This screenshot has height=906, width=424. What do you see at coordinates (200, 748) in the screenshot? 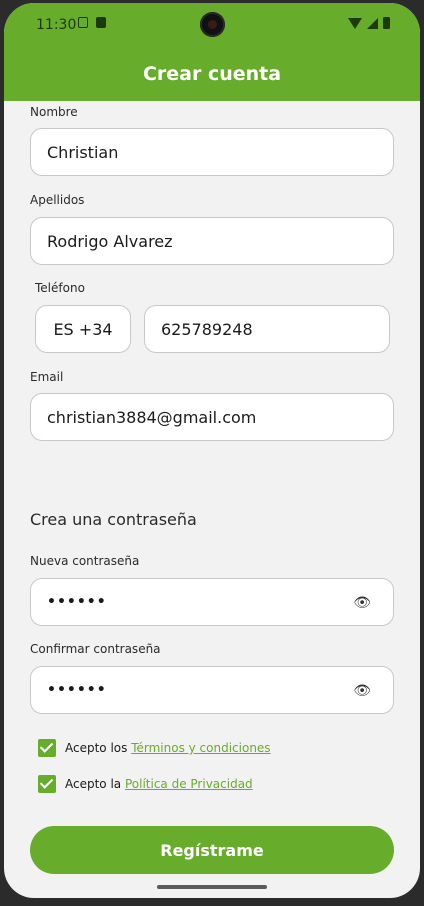
I see `terms-link: Términos y condiciones` at bounding box center [200, 748].